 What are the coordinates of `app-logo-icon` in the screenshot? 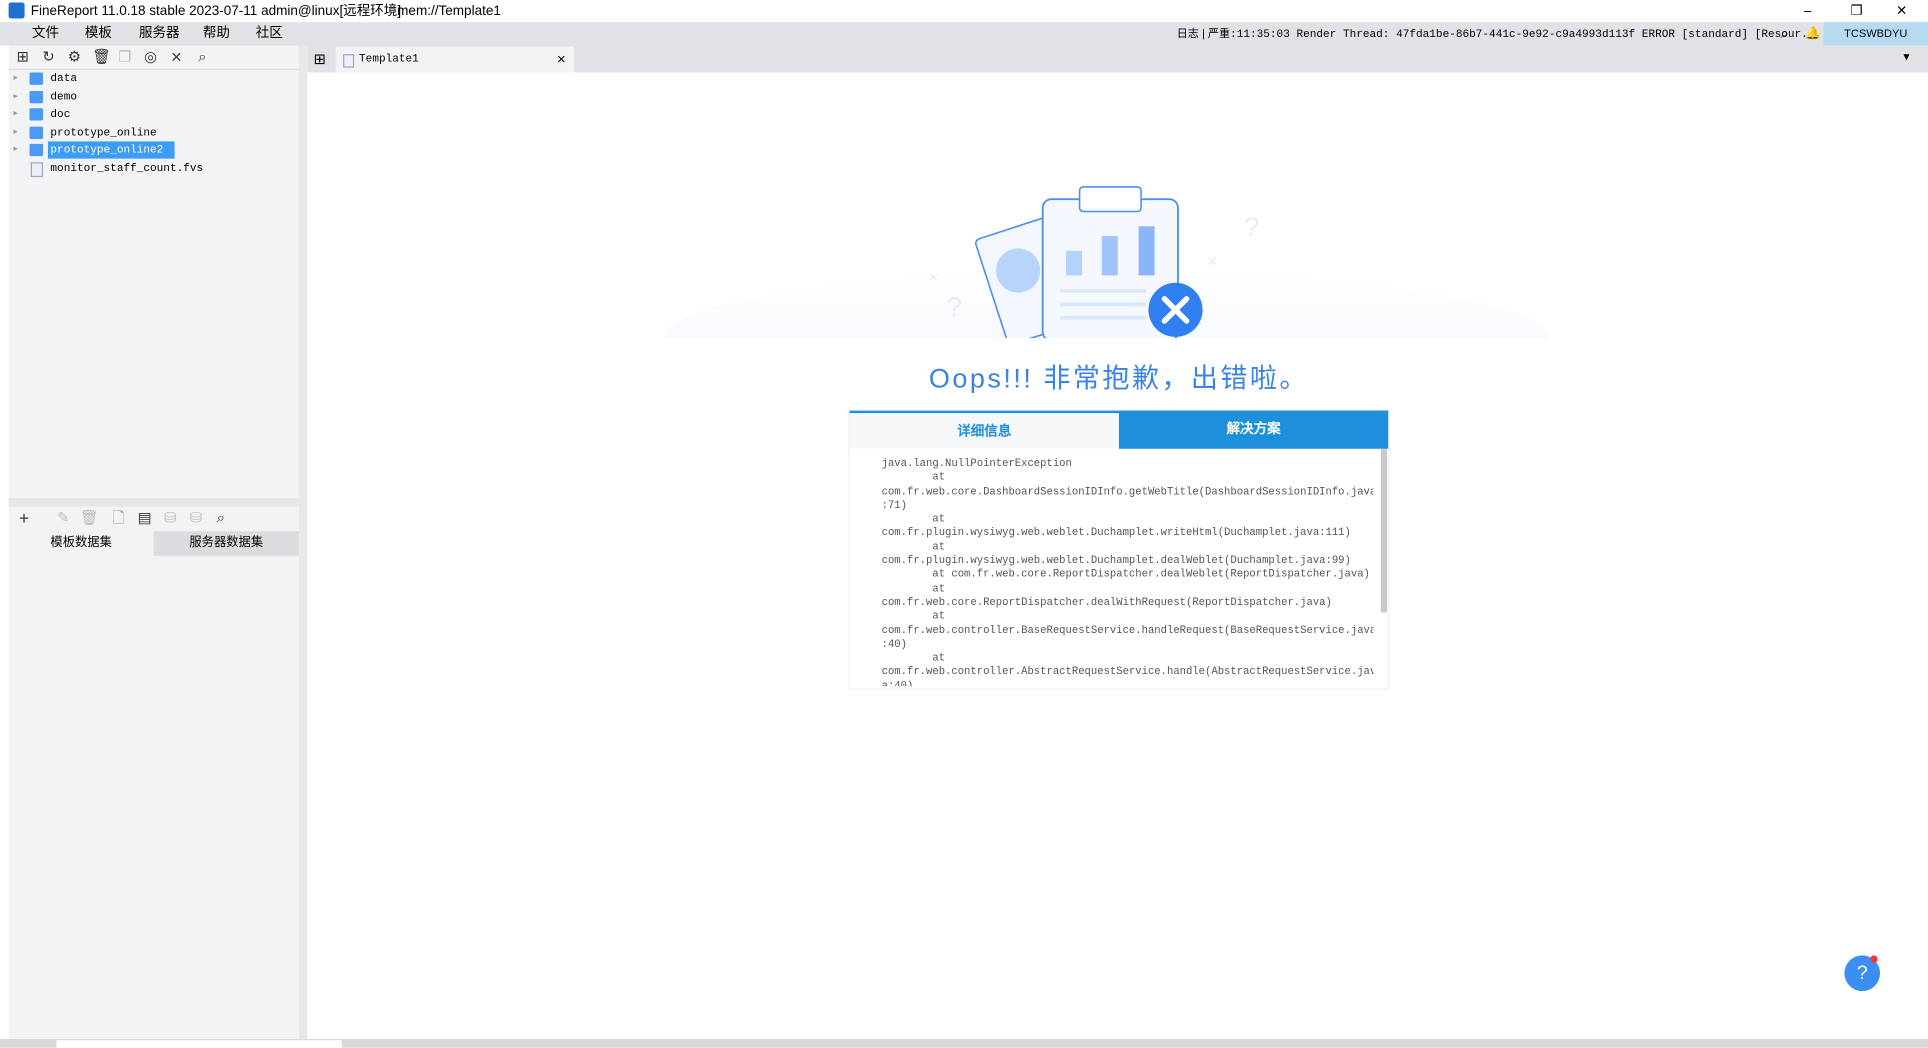 It's located at (16, 10).